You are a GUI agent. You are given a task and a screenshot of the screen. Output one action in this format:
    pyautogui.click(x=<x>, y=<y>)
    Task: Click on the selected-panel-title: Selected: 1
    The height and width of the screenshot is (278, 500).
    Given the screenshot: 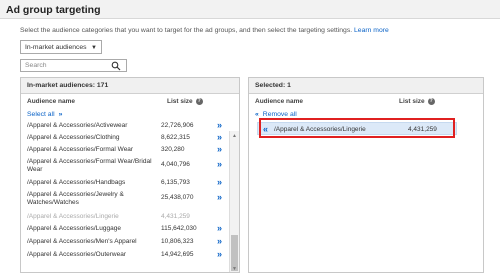 What is the action you would take?
    pyautogui.click(x=366, y=86)
    